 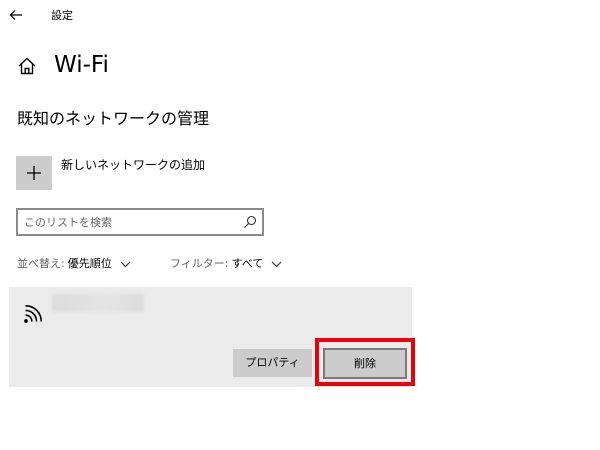 What do you see at coordinates (133, 165) in the screenshot?
I see `add-network-label: 新しいネットワークの追加` at bounding box center [133, 165].